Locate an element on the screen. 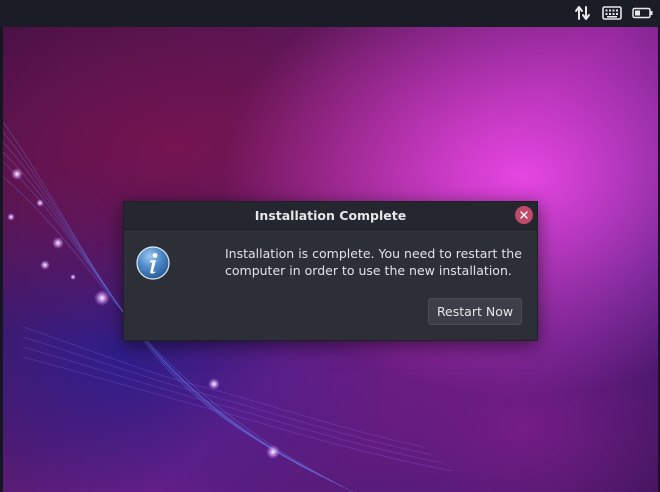  dialog-title: Installation Complete is located at coordinates (330, 215).